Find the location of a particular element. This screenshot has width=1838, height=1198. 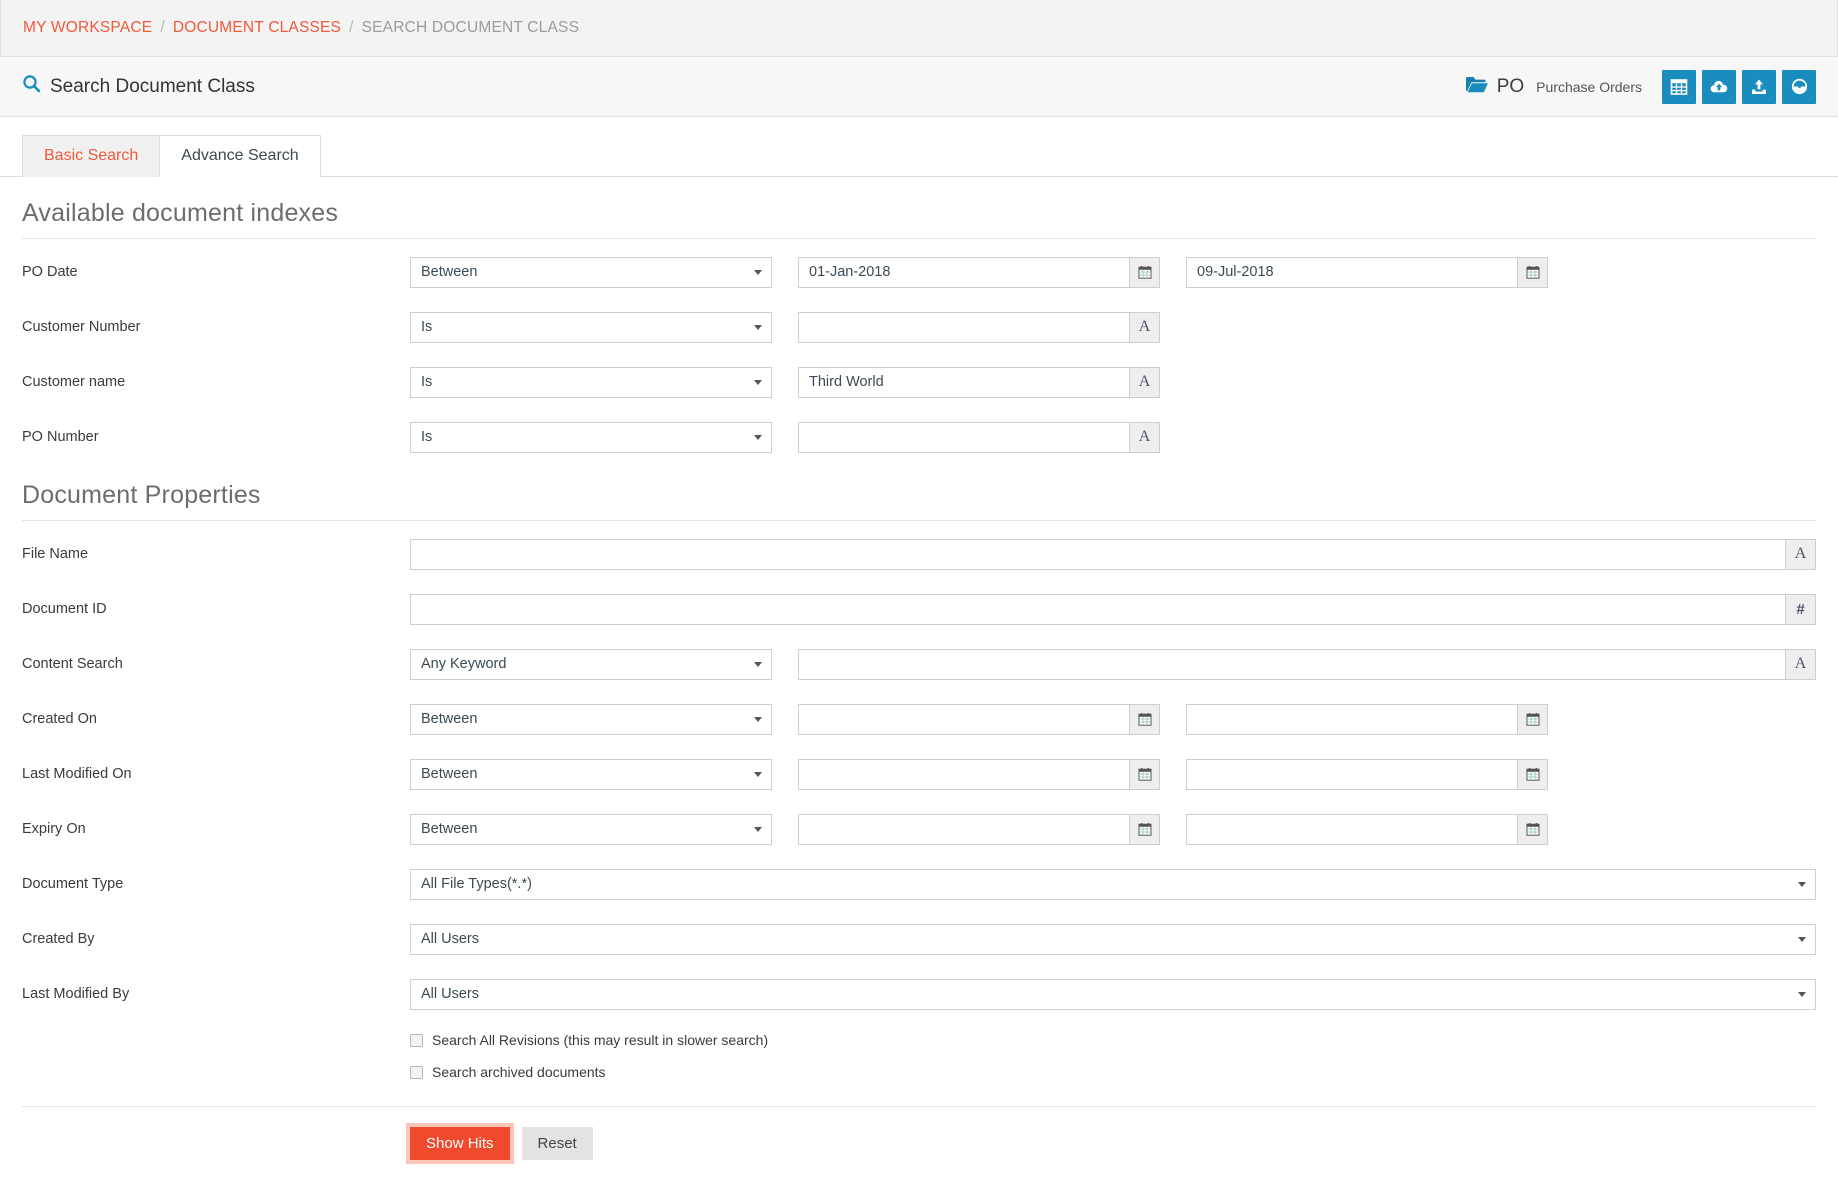

field-row-last-modified-on: Last Modified On Between is located at coordinates (919, 774).